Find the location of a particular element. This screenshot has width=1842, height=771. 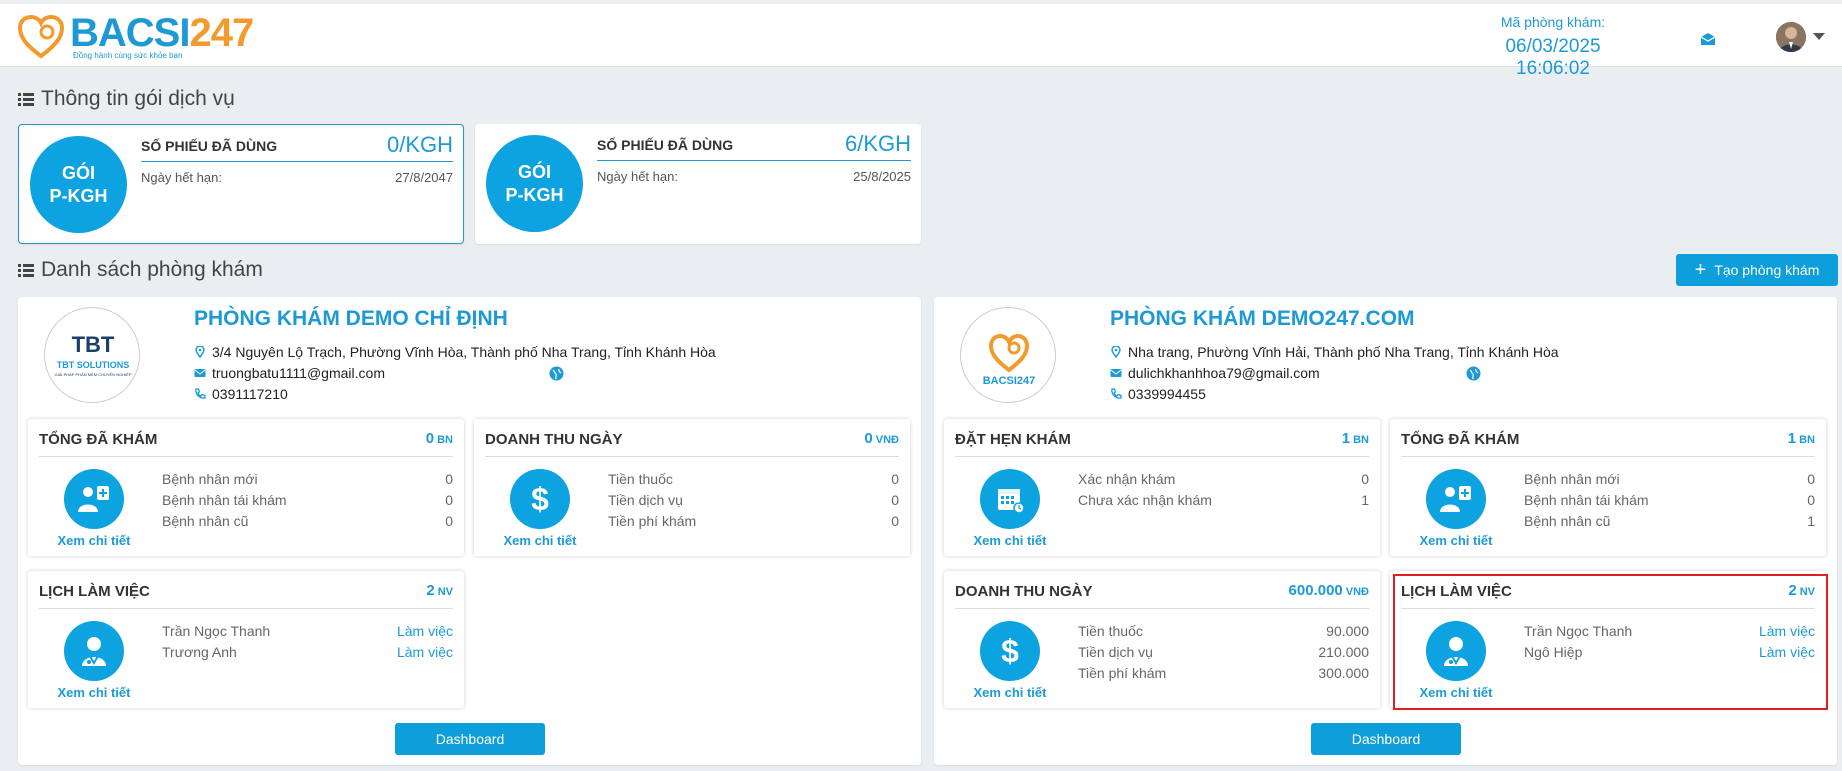

card-row-label: Chưa xác nhận khám is located at coordinates (1145, 500).